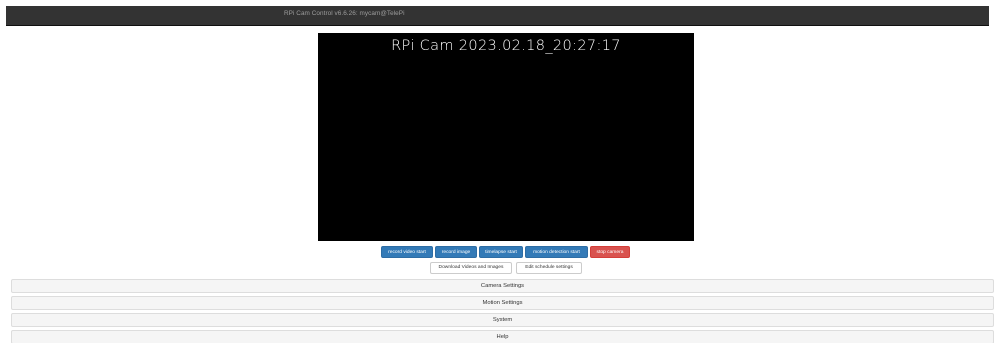 The image size is (995, 343). What do you see at coordinates (501, 252) in the screenshot?
I see `timelapse-start-button: timelapse start` at bounding box center [501, 252].